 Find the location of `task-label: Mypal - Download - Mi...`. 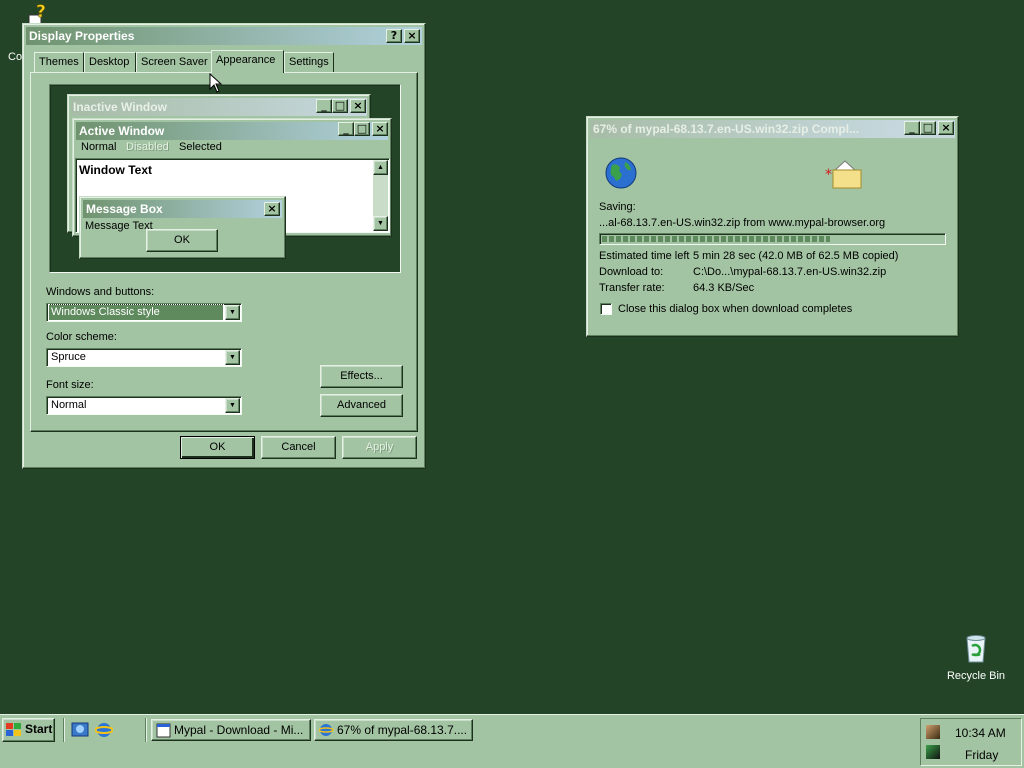

task-label: Mypal - Download - Mi... is located at coordinates (239, 730).